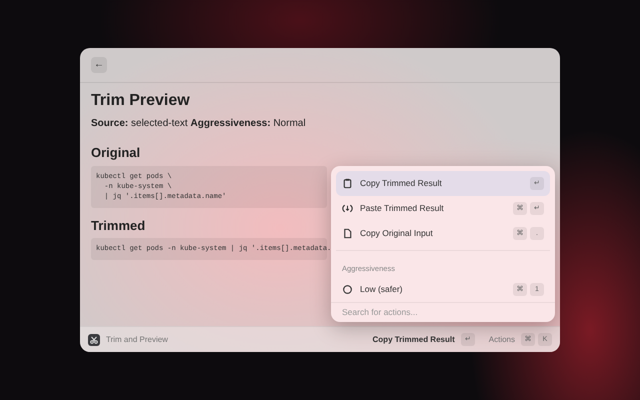 The width and height of the screenshot is (640, 400). What do you see at coordinates (347, 290) in the screenshot?
I see `circle-icon` at bounding box center [347, 290].